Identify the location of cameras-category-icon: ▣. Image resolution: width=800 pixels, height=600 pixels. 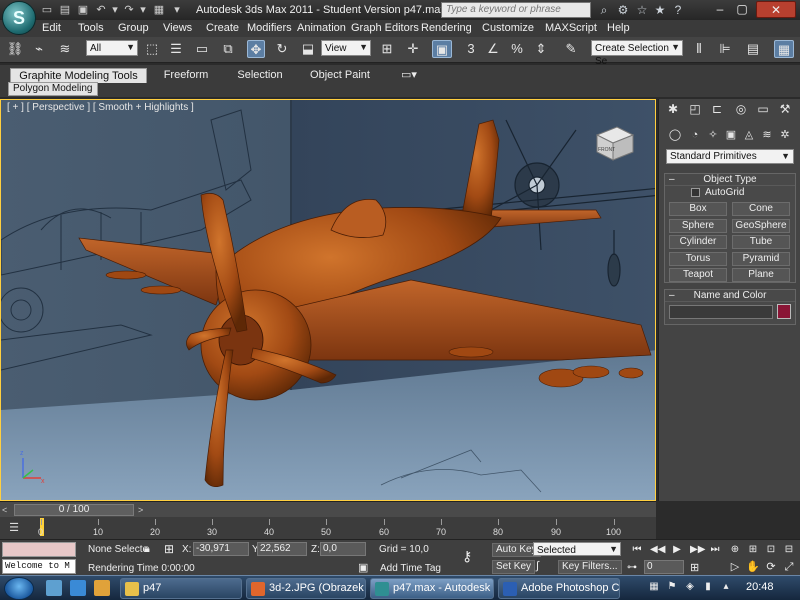
(731, 135).